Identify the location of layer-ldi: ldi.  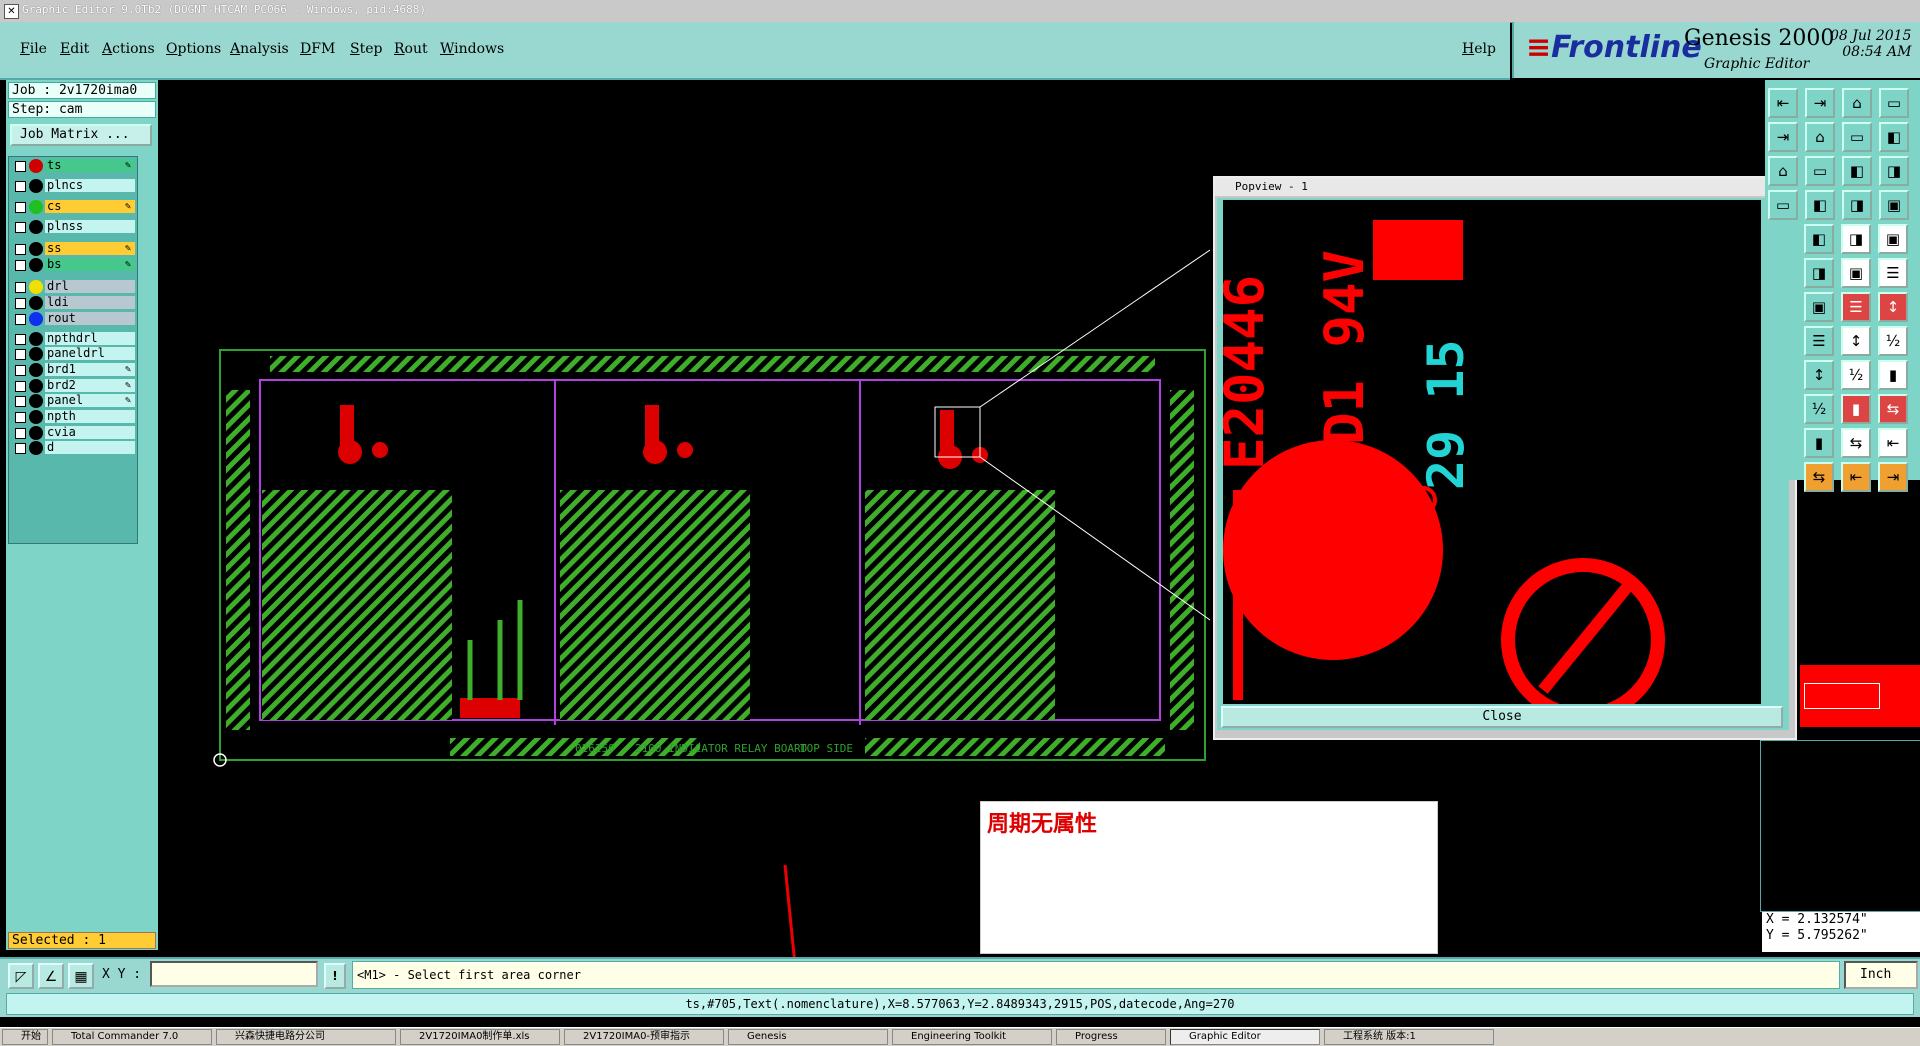
(73, 302).